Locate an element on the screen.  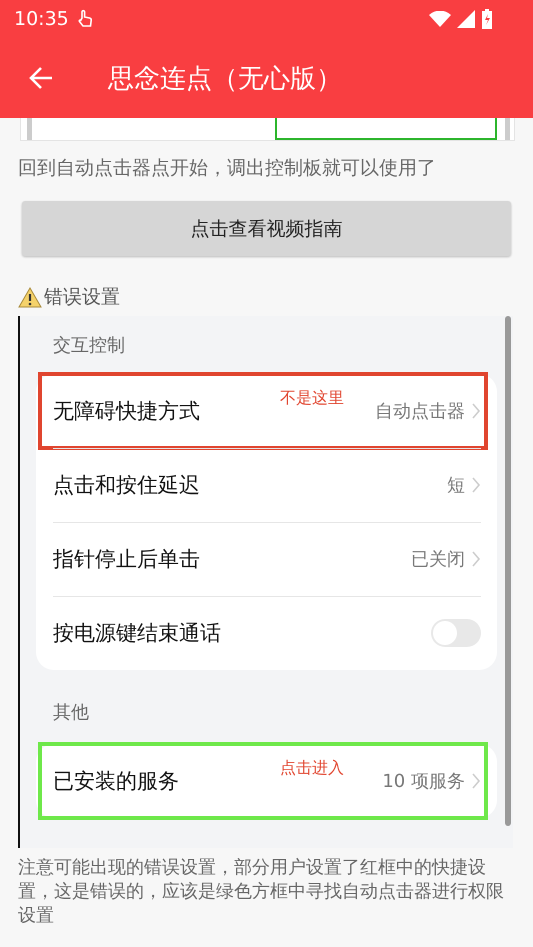
status-time: 10:35 is located at coordinates (41, 19).